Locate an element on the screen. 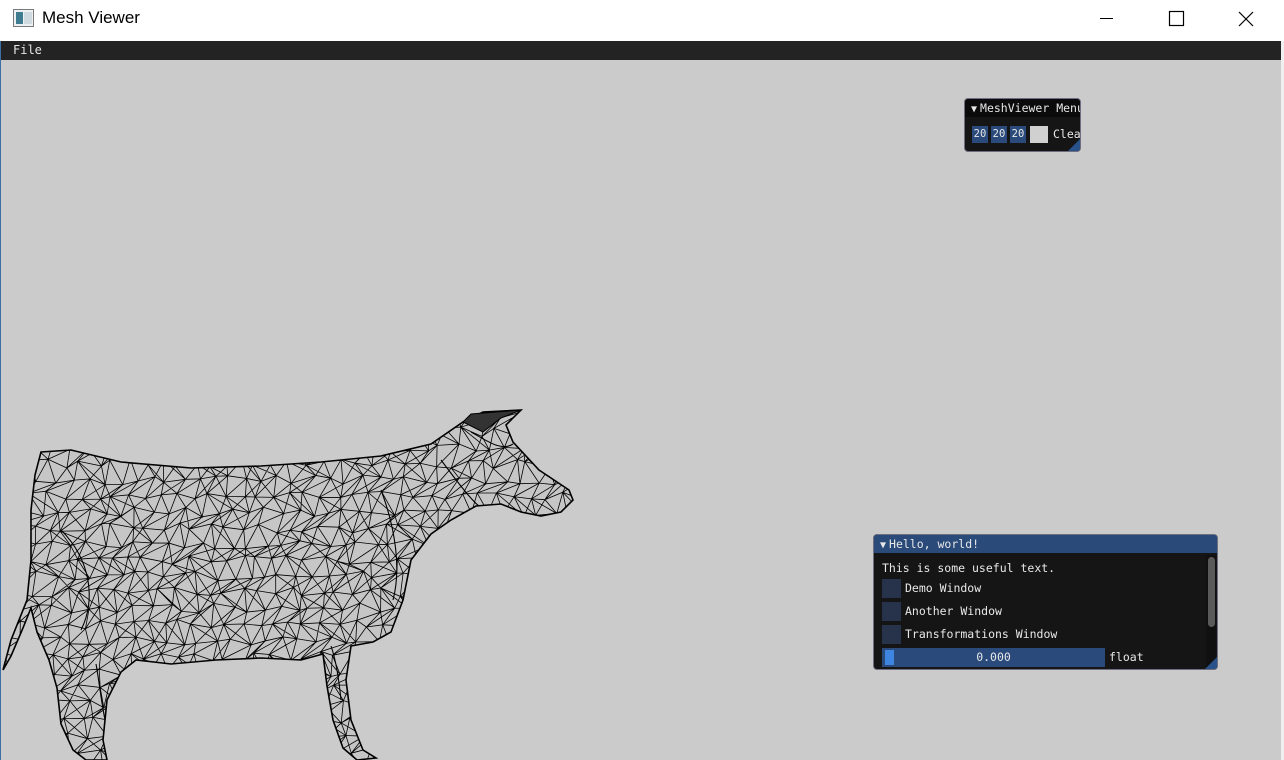 The height and width of the screenshot is (760, 1284). minimize-button is located at coordinates (1107, 20).